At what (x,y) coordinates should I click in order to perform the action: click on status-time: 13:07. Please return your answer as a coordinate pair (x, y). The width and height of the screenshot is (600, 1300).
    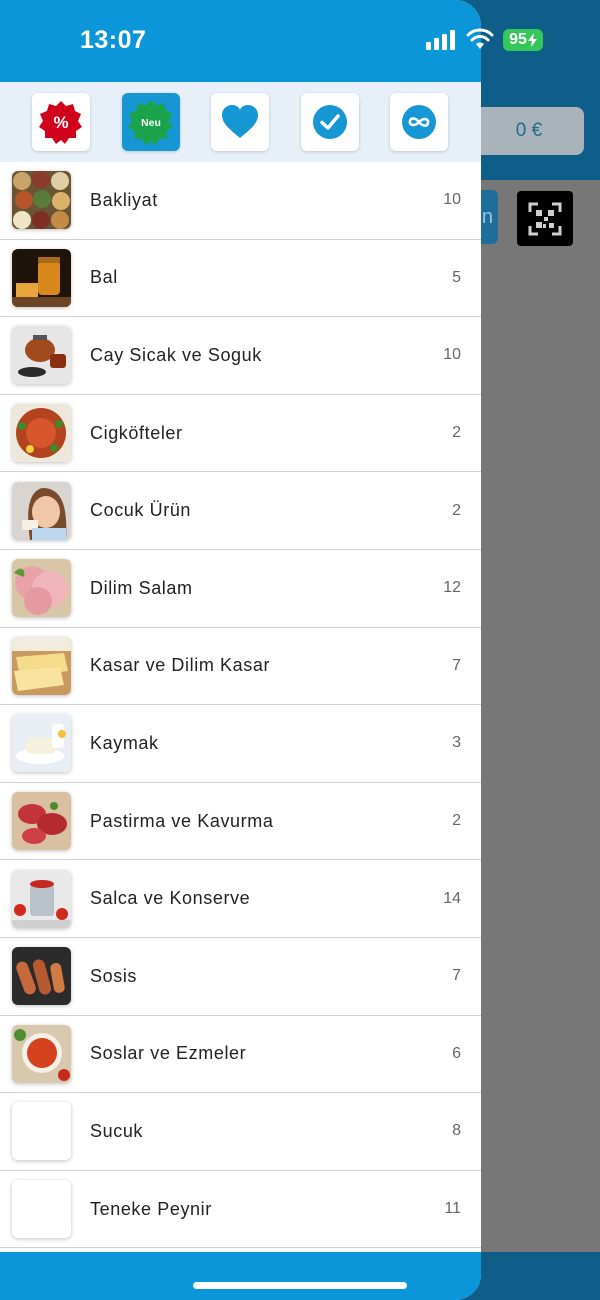
    Looking at the image, I should click on (113, 40).